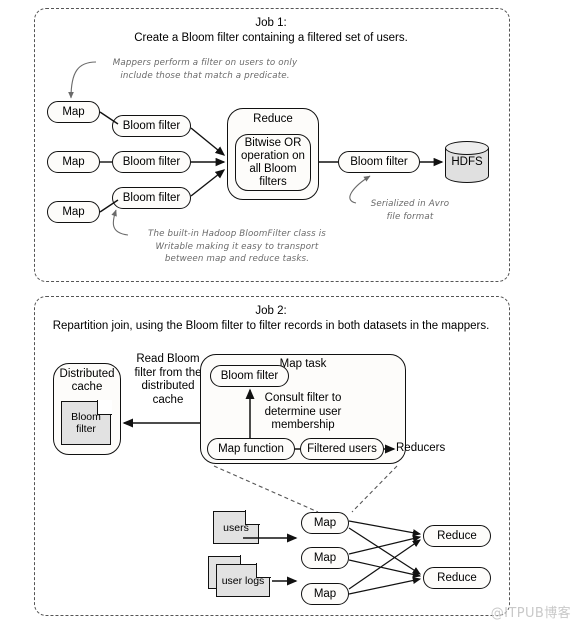 This screenshot has height=627, width=581. Describe the element at coordinates (410, 210) in the screenshot. I see `job1-note-avro: Serialized in Avro file format` at that location.